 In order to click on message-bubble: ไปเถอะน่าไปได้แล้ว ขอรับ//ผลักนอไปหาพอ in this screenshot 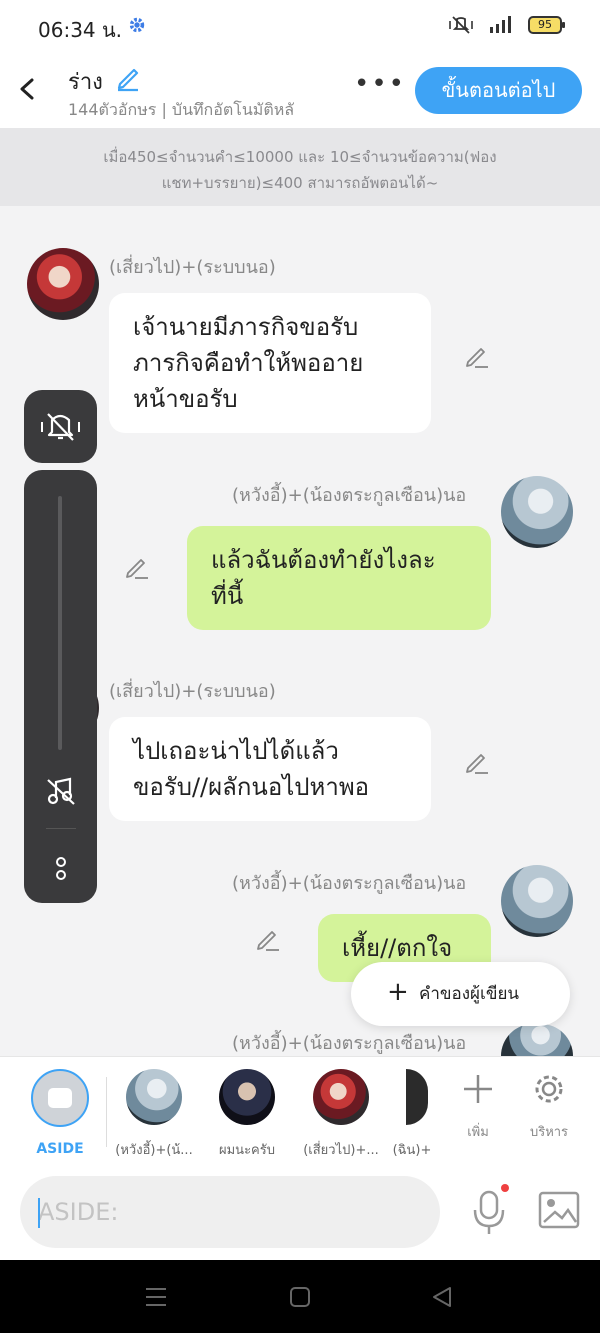, I will do `click(270, 769)`.